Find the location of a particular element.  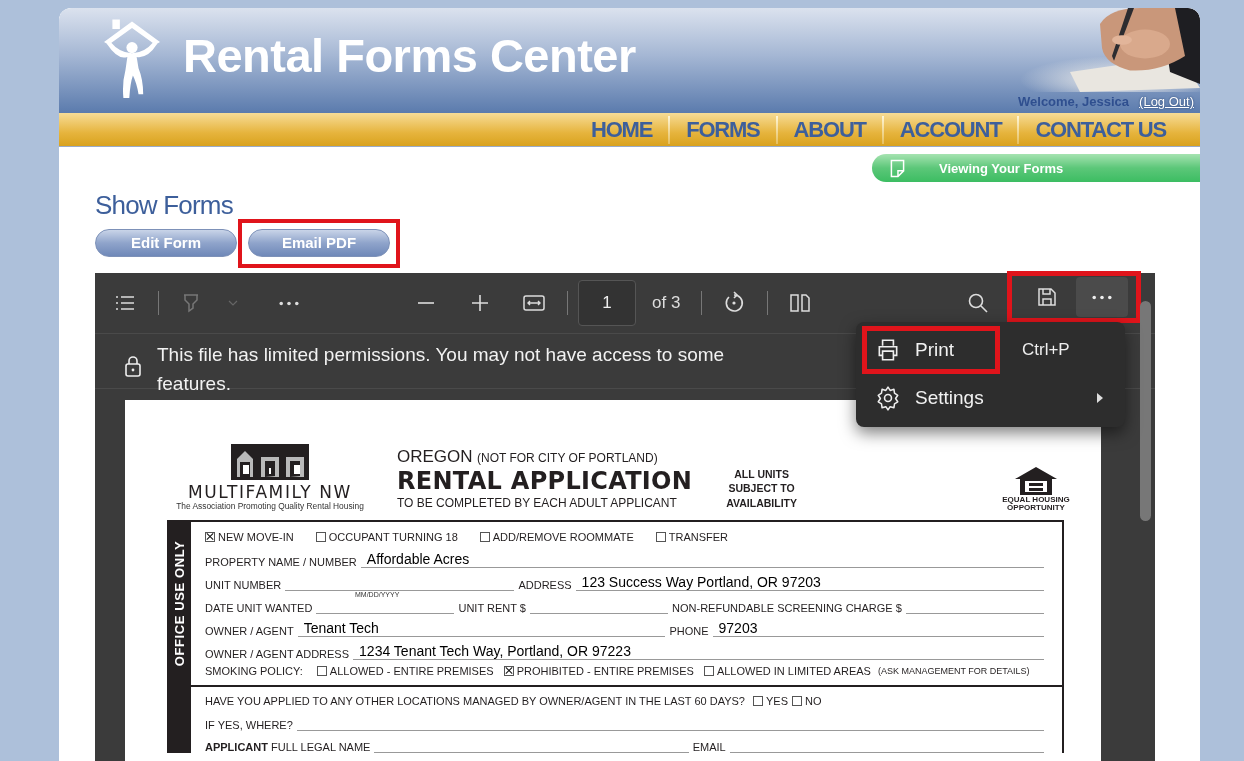

field-label: PHONE is located at coordinates (689, 631).